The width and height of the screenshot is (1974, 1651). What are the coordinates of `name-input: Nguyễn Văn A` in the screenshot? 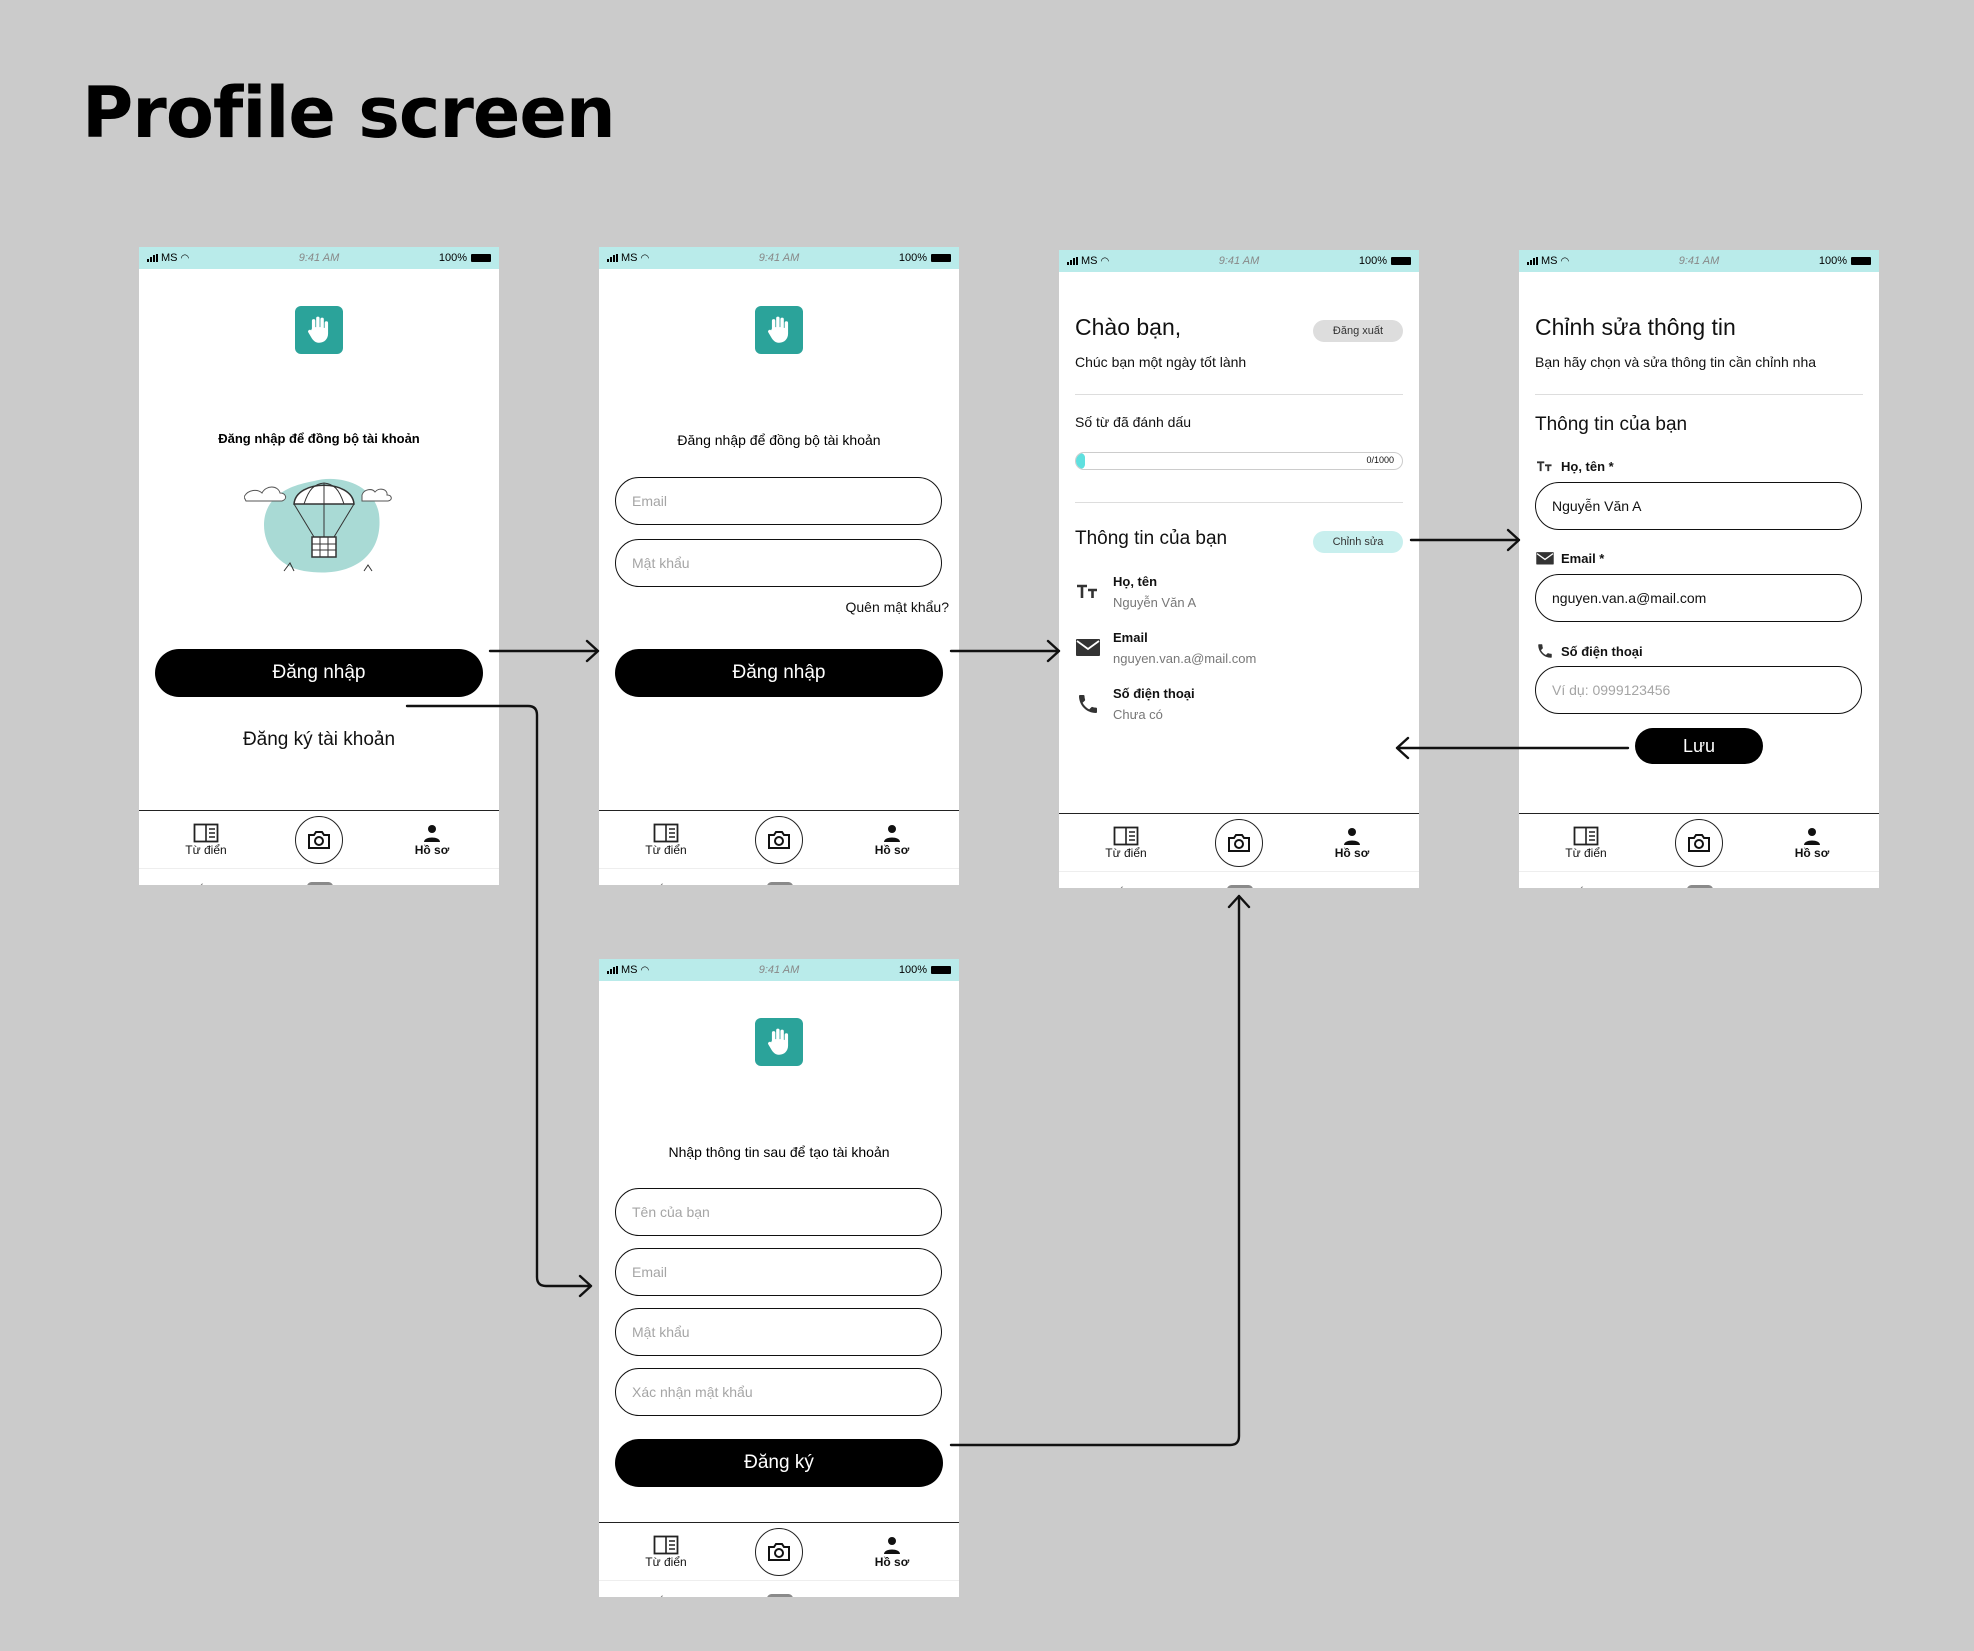 It's located at (1698, 506).